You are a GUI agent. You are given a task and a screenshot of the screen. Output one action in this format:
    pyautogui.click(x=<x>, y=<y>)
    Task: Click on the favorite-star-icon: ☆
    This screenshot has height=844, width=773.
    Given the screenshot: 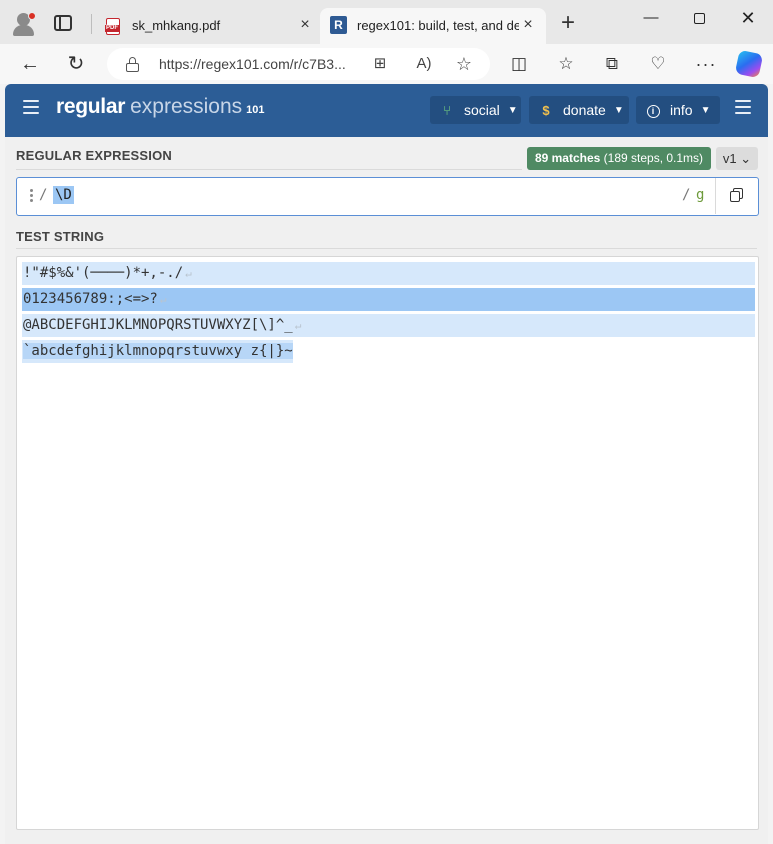 What is the action you would take?
    pyautogui.click(x=464, y=64)
    